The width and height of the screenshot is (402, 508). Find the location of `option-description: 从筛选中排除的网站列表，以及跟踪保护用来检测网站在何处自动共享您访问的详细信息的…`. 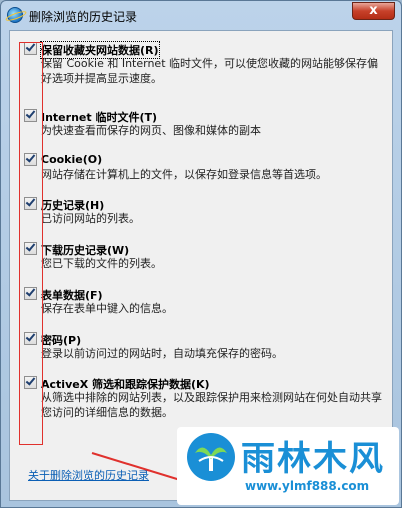

option-description: 从筛选中排除的网站列表，以及跟踪保护用来检测网站在何处自动共享您访问的详细信息的… is located at coordinates (211, 405).